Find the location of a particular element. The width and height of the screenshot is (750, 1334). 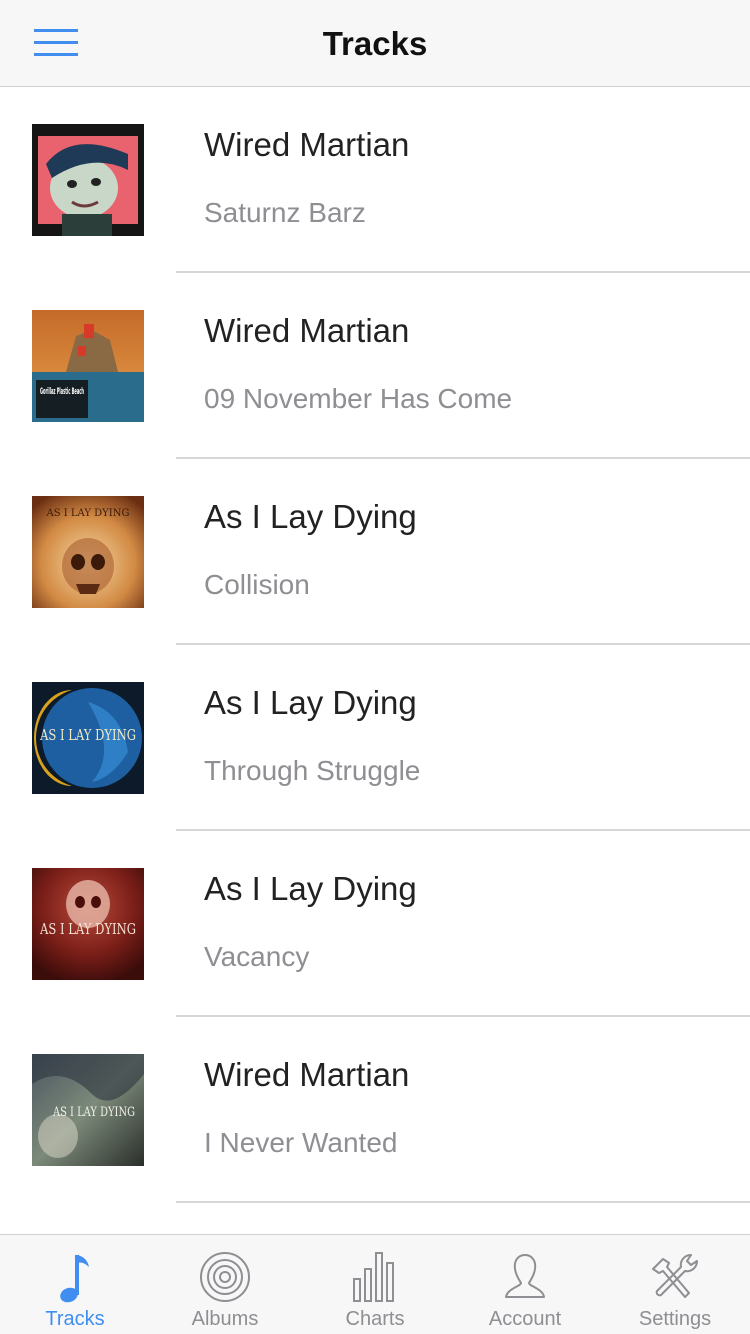

track-row: AS I LAY DYING As I Lay Dying Vacancy is located at coordinates (375, 924).